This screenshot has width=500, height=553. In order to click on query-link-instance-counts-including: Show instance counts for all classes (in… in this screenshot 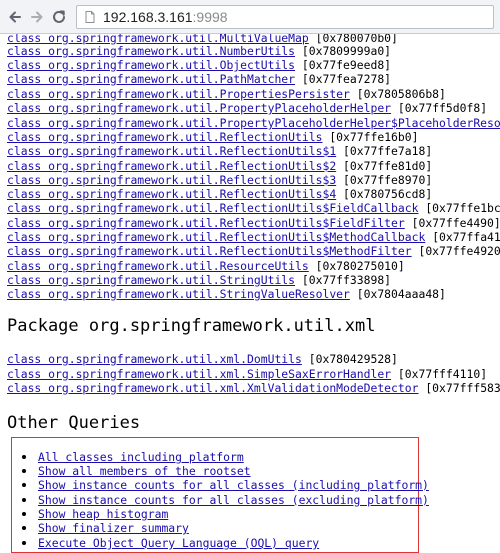, I will do `click(233, 485)`.